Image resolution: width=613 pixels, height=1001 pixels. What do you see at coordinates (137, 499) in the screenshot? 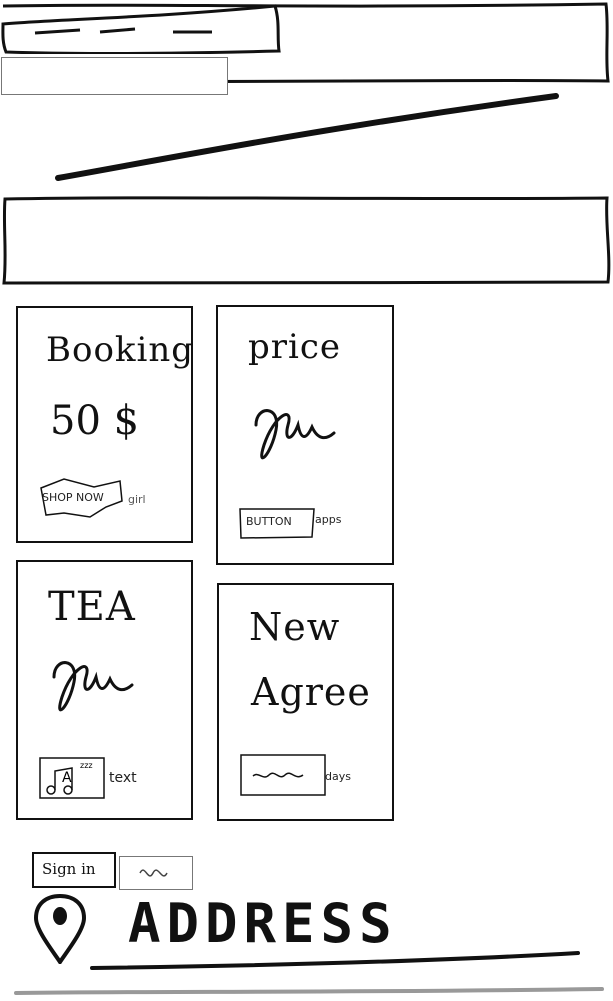
I see `button-note: girl` at bounding box center [137, 499].